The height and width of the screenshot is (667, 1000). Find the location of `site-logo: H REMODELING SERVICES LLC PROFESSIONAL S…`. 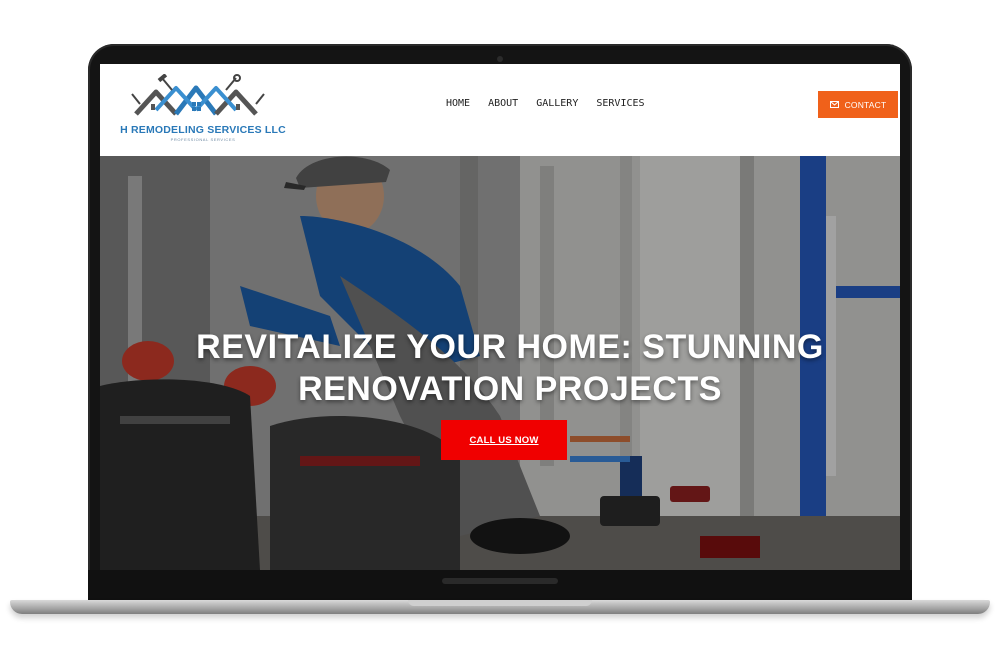

site-logo: H REMODELING SERVICES LLC PROFESSIONAL S… is located at coordinates (203, 108).